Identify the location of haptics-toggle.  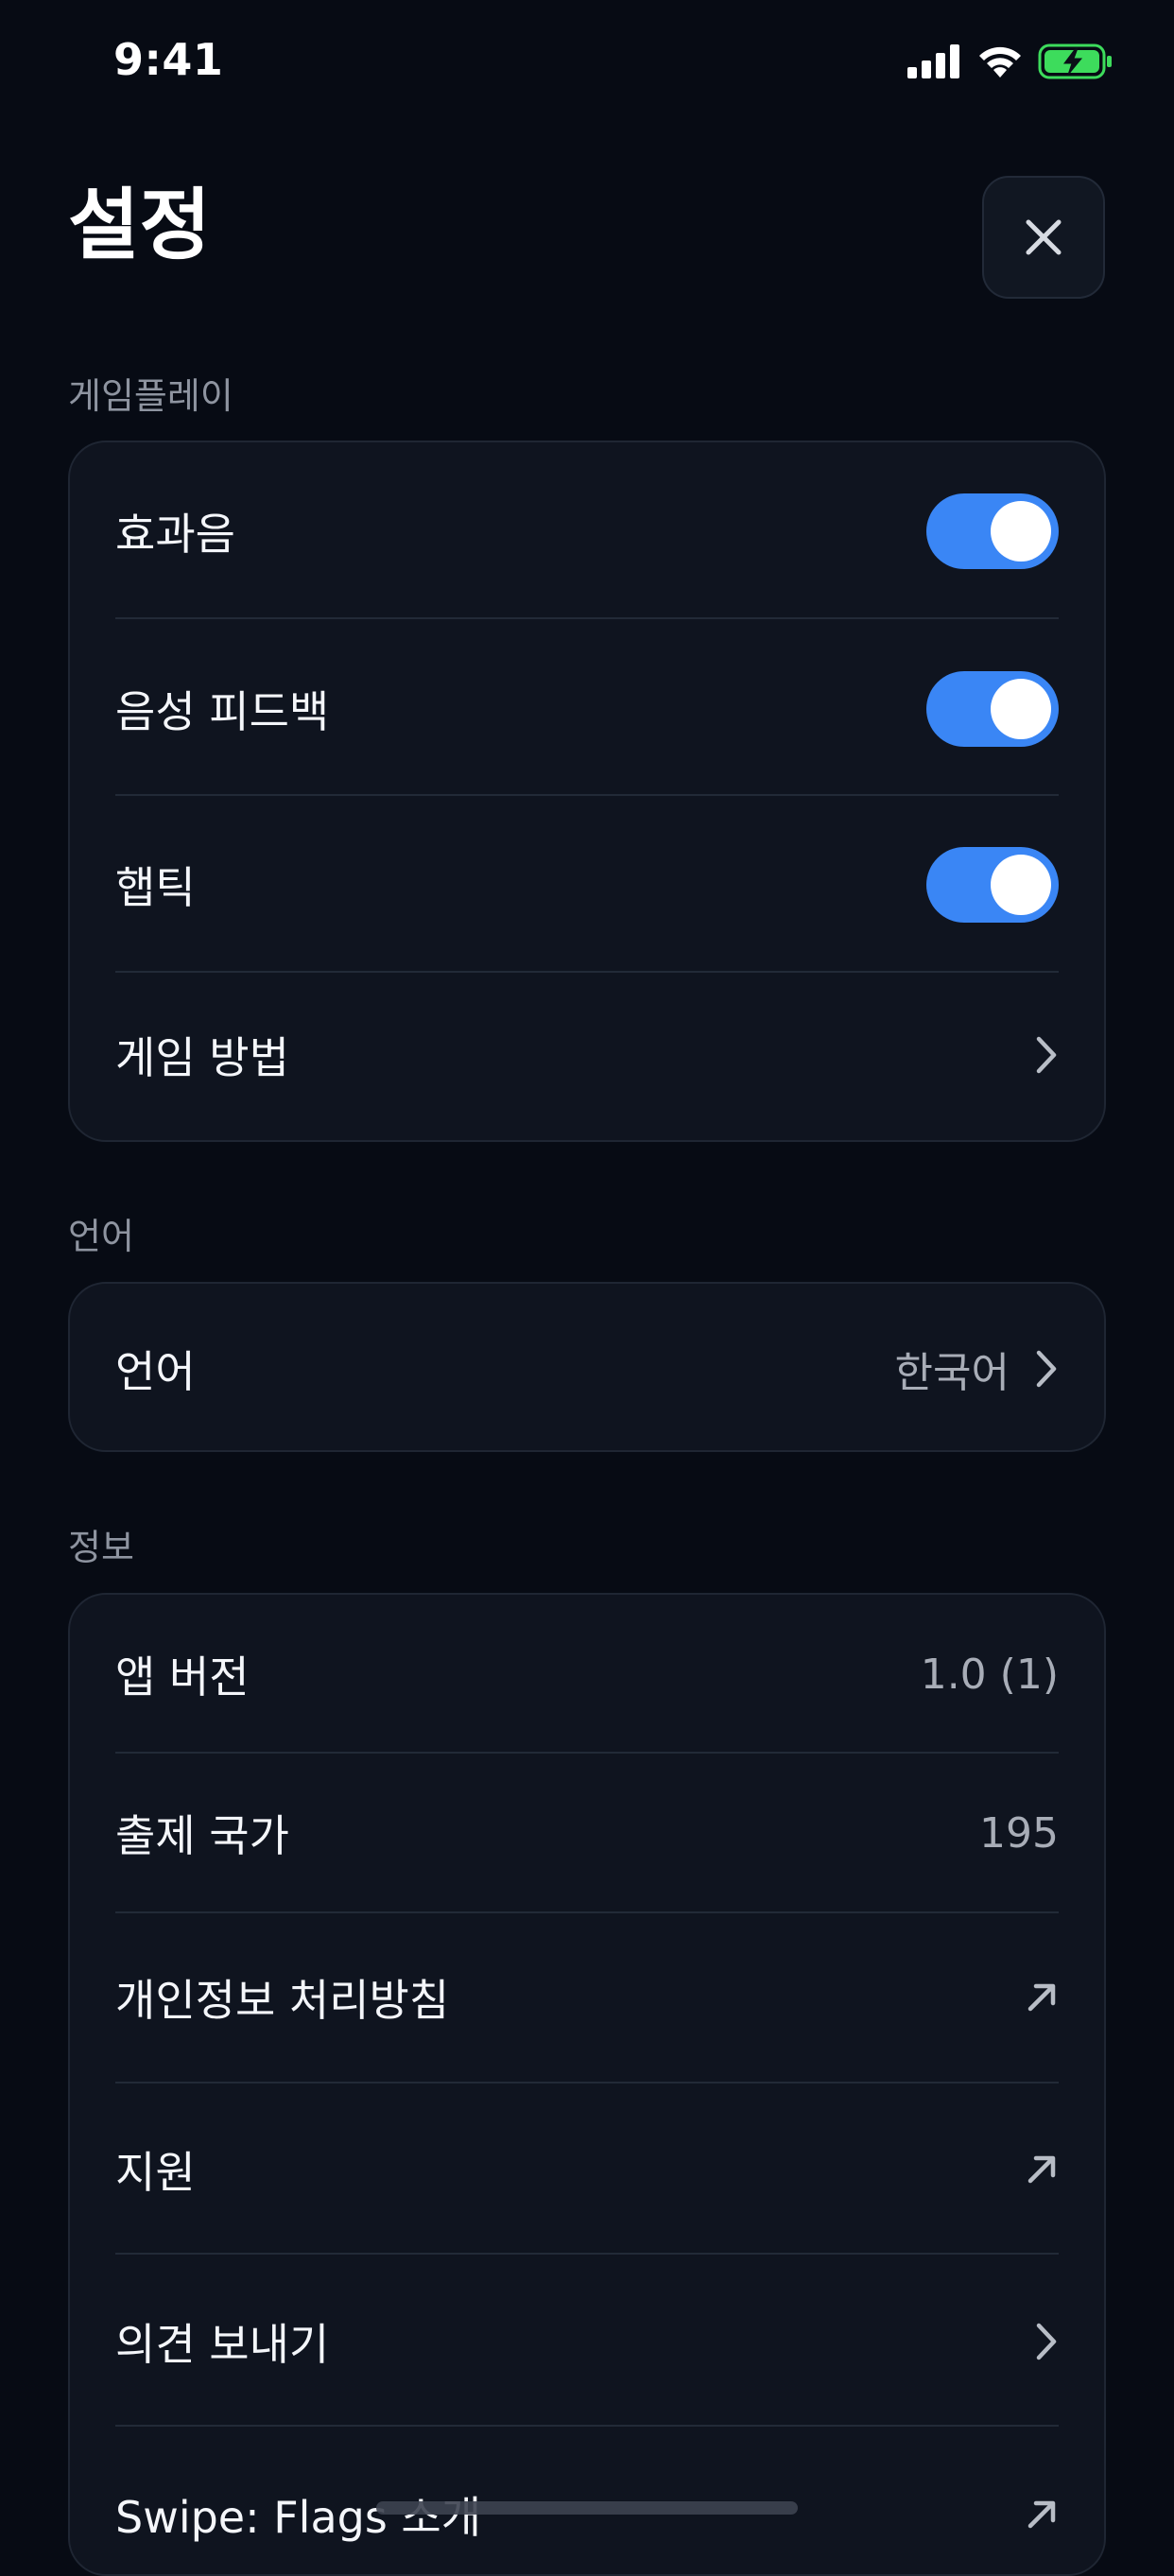
(993, 885).